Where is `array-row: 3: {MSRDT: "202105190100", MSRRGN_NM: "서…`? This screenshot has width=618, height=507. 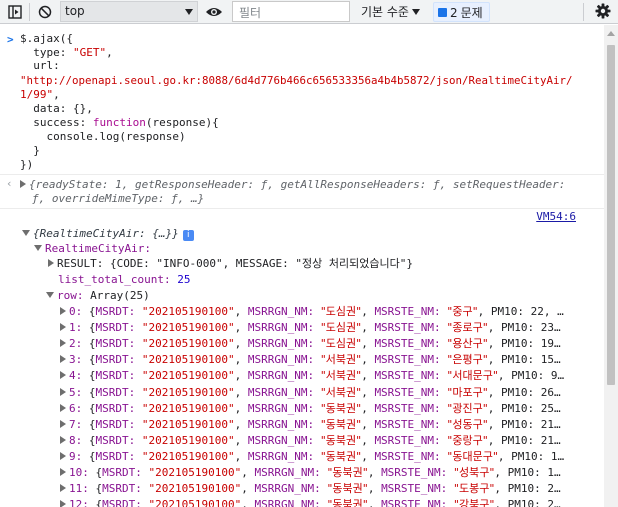 array-row: 3: {MSRDT: "202105190100", MSRRGN_NM: "서… is located at coordinates (332, 360).